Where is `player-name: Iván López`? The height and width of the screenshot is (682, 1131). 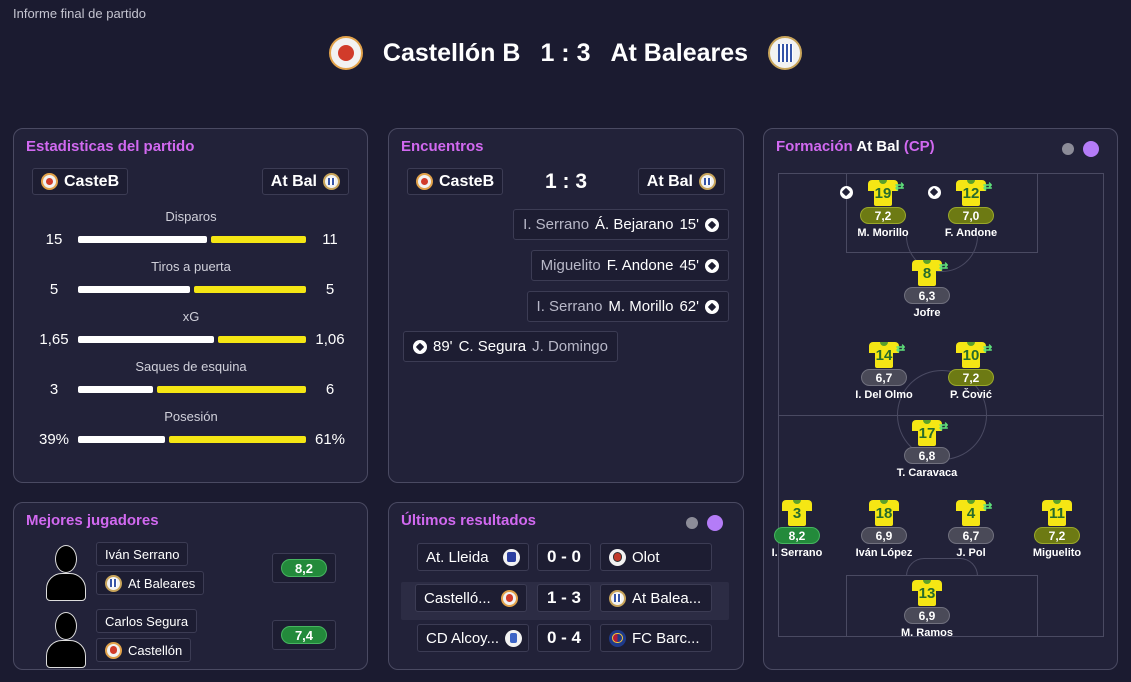 player-name: Iván López is located at coordinates (884, 553).